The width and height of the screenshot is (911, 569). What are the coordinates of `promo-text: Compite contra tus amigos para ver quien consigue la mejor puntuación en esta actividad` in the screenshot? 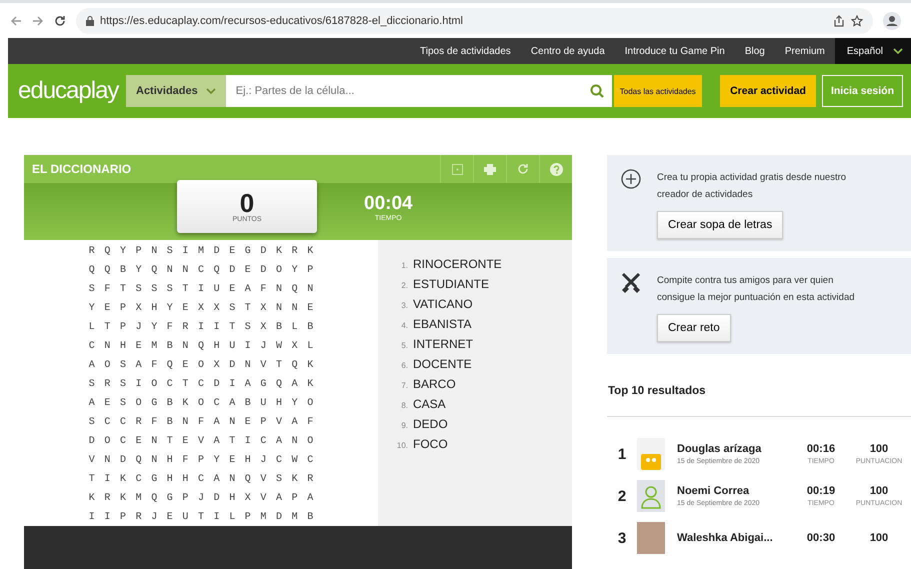 It's located at (756, 289).